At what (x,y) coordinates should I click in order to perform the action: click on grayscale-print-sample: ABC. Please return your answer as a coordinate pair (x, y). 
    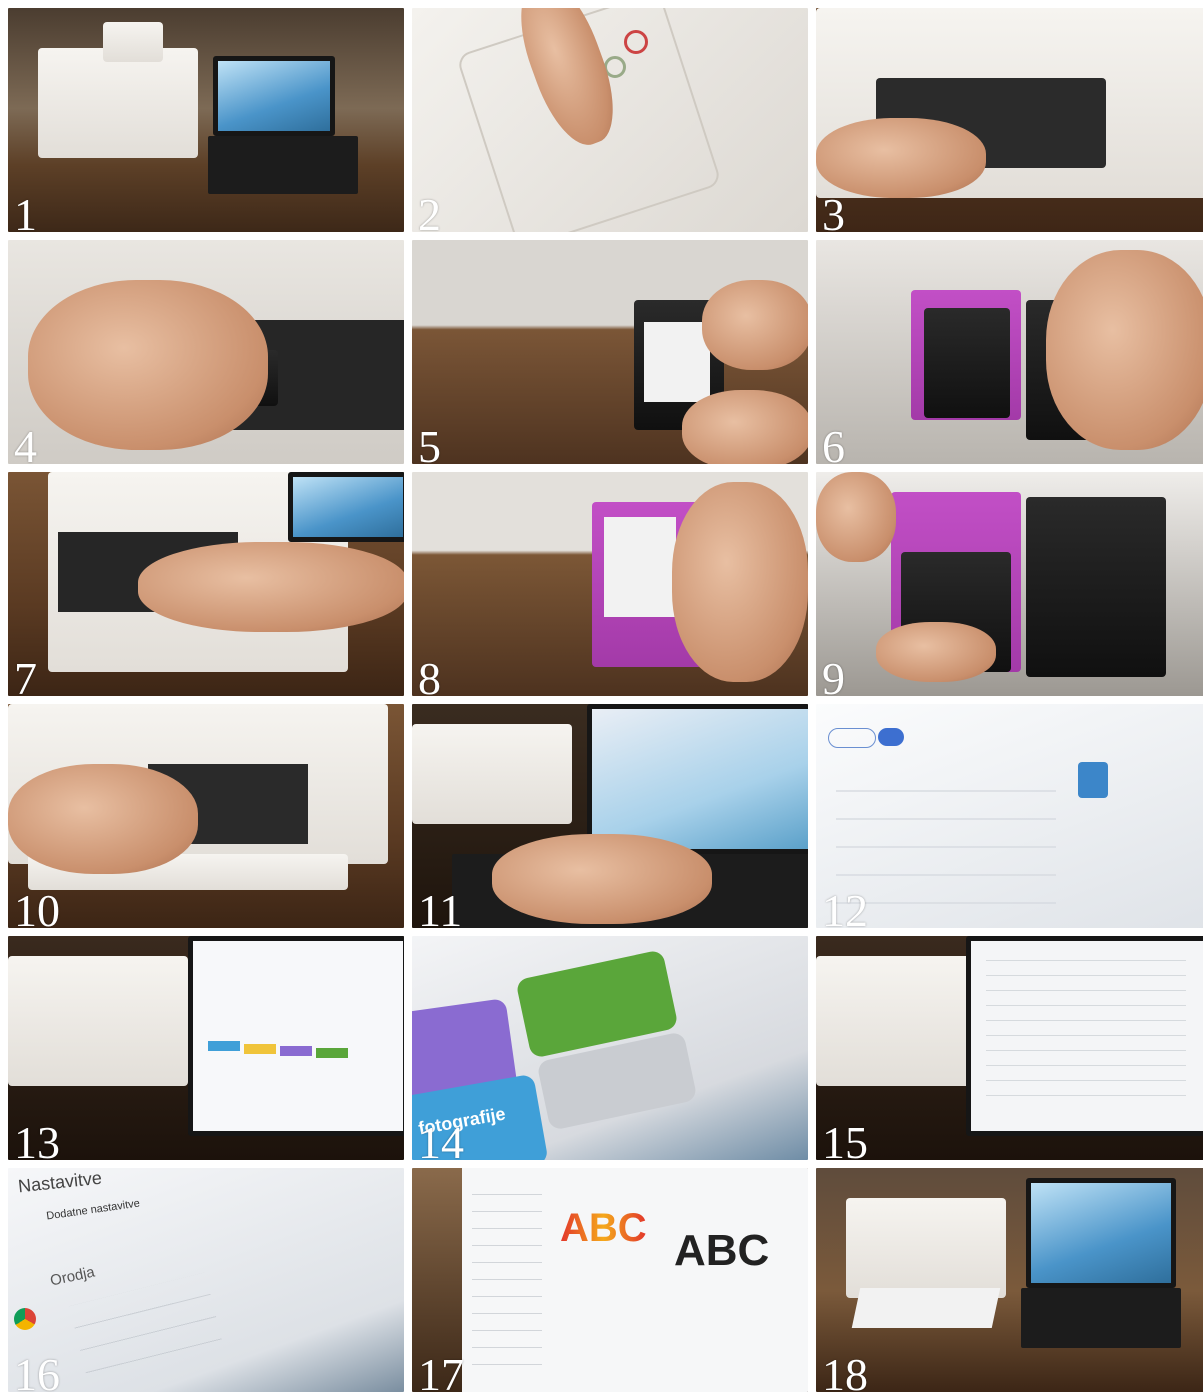
    Looking at the image, I should click on (722, 1250).